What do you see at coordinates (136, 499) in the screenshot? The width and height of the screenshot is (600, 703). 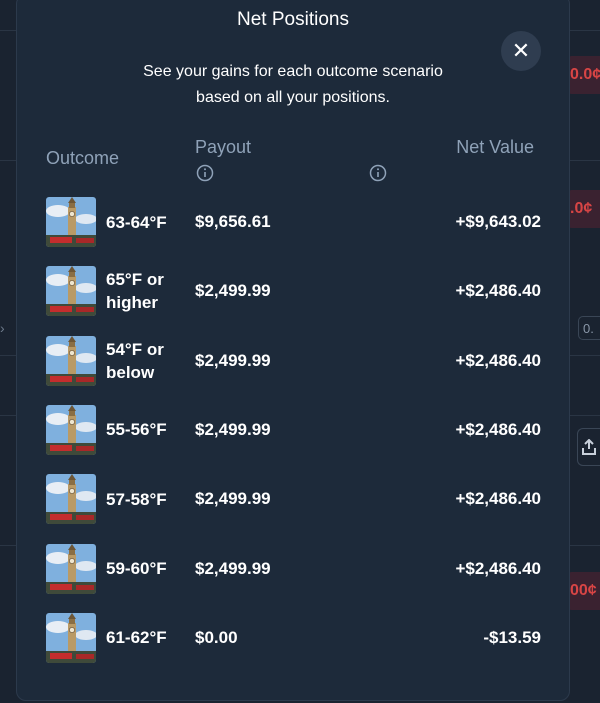 I see `outcome-label-line: 57-58°F` at bounding box center [136, 499].